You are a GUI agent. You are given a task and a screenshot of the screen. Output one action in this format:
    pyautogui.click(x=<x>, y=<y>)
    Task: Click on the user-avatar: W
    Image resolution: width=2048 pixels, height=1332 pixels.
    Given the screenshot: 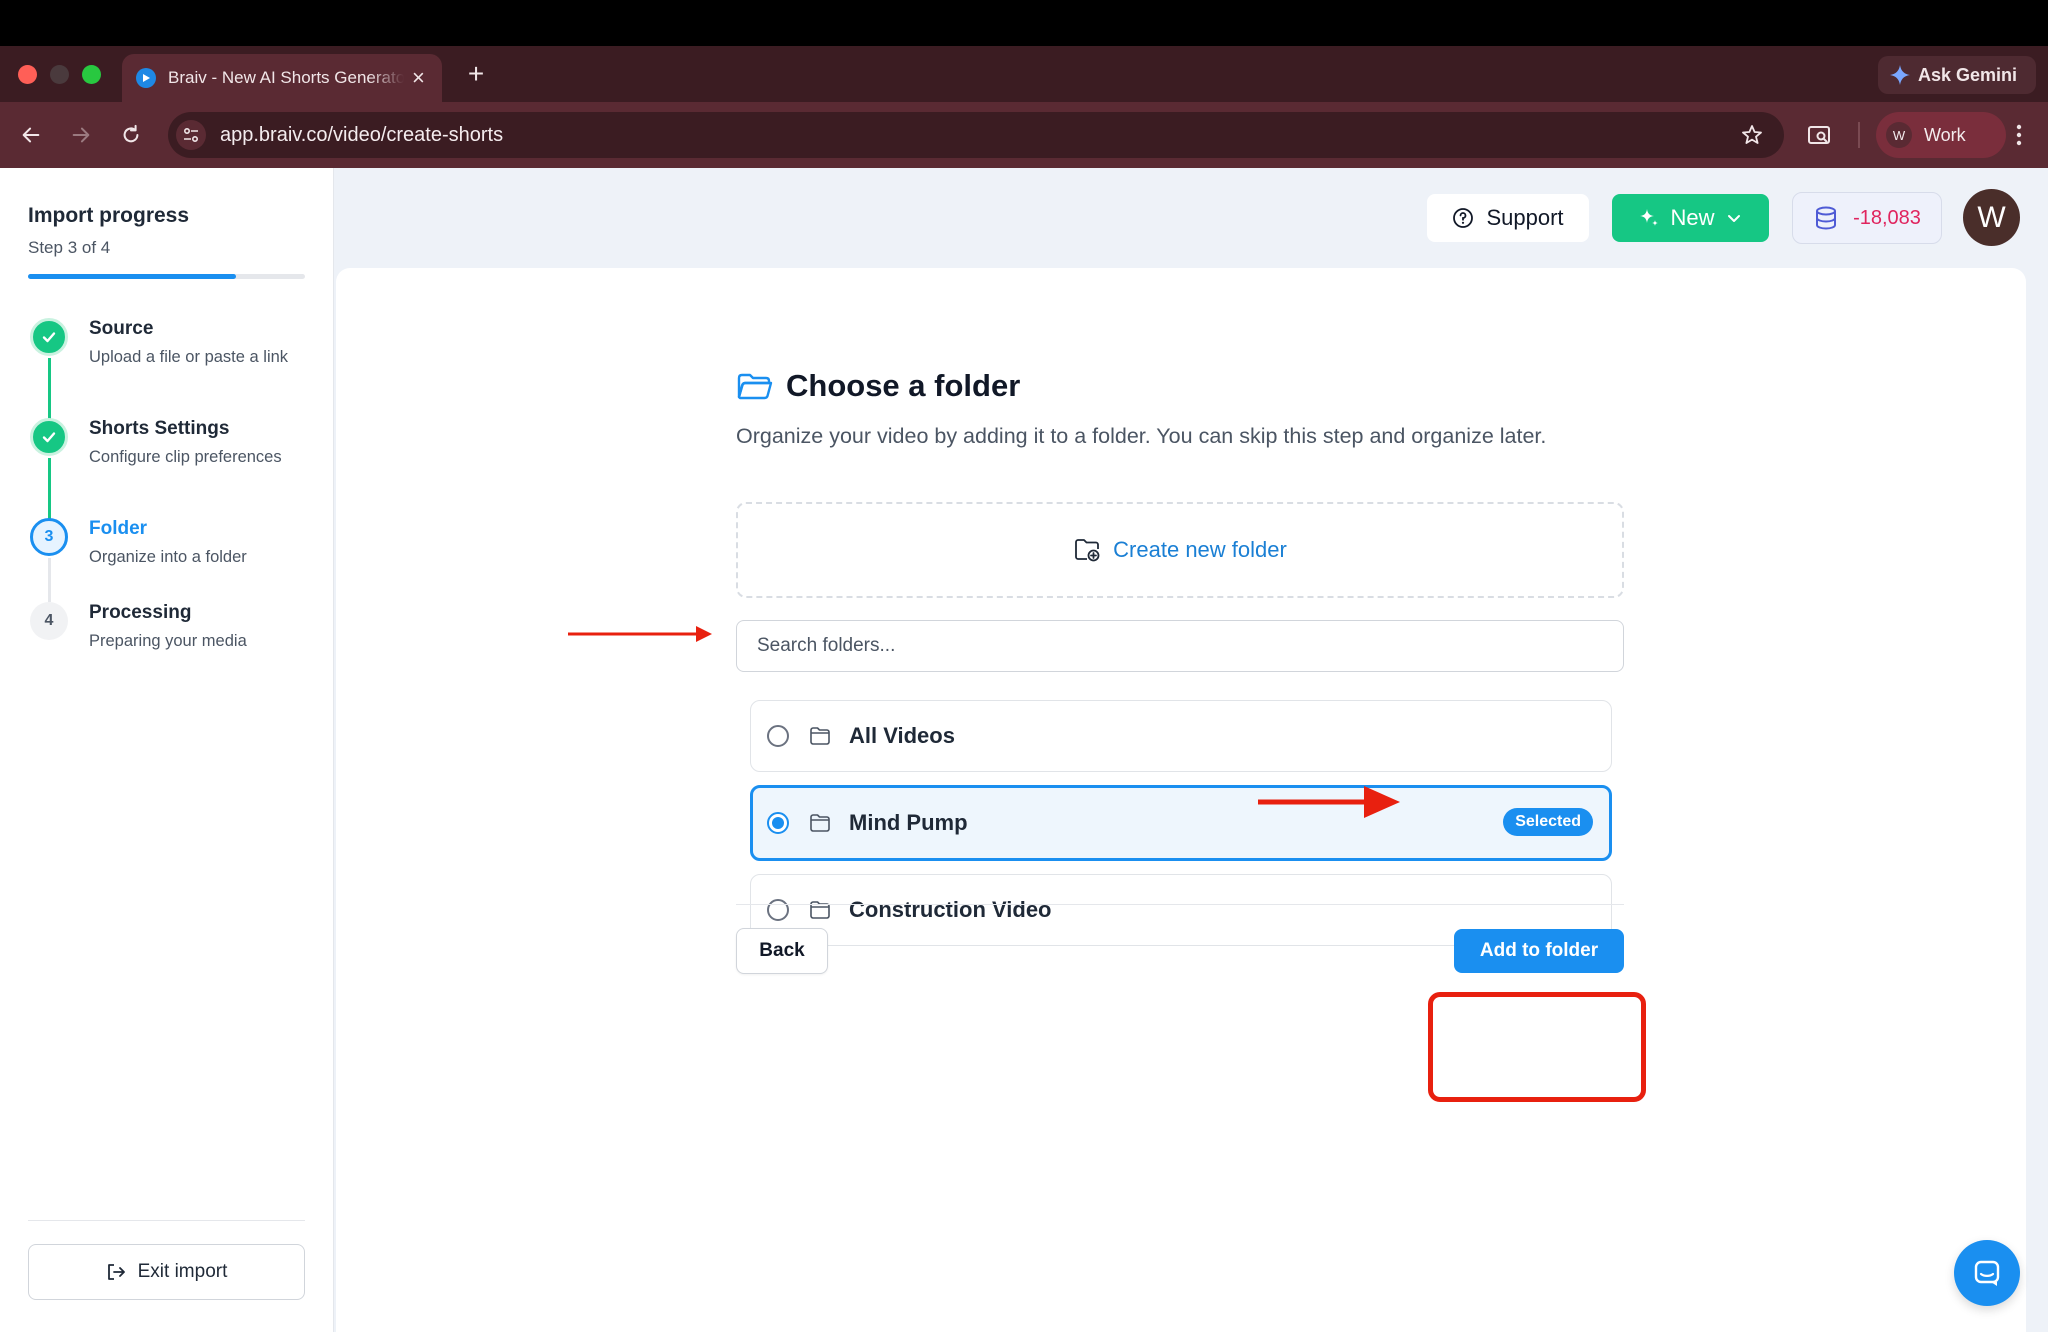 What is the action you would take?
    pyautogui.click(x=1991, y=217)
    